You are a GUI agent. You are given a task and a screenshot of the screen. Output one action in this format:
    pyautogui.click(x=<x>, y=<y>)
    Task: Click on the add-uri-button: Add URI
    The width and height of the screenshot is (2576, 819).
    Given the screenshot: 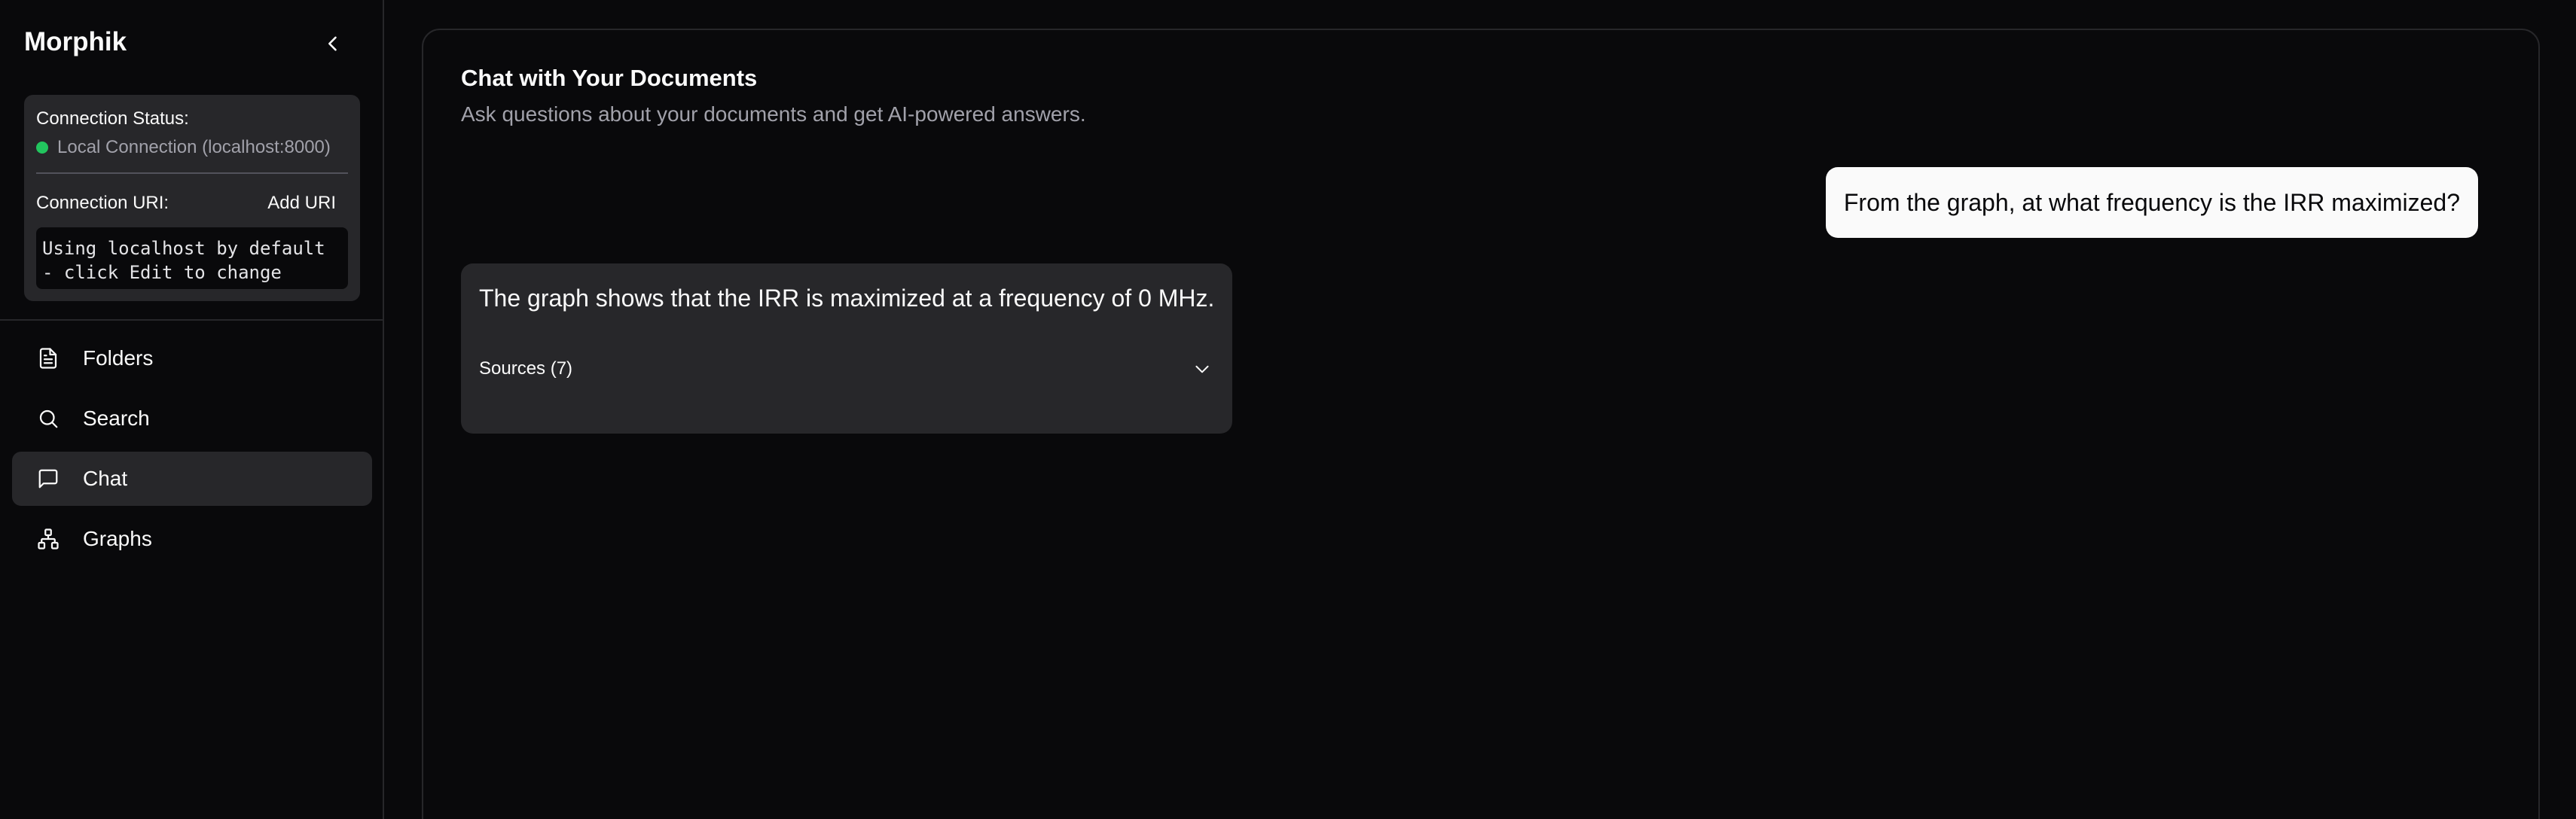 What is the action you would take?
    pyautogui.click(x=302, y=204)
    